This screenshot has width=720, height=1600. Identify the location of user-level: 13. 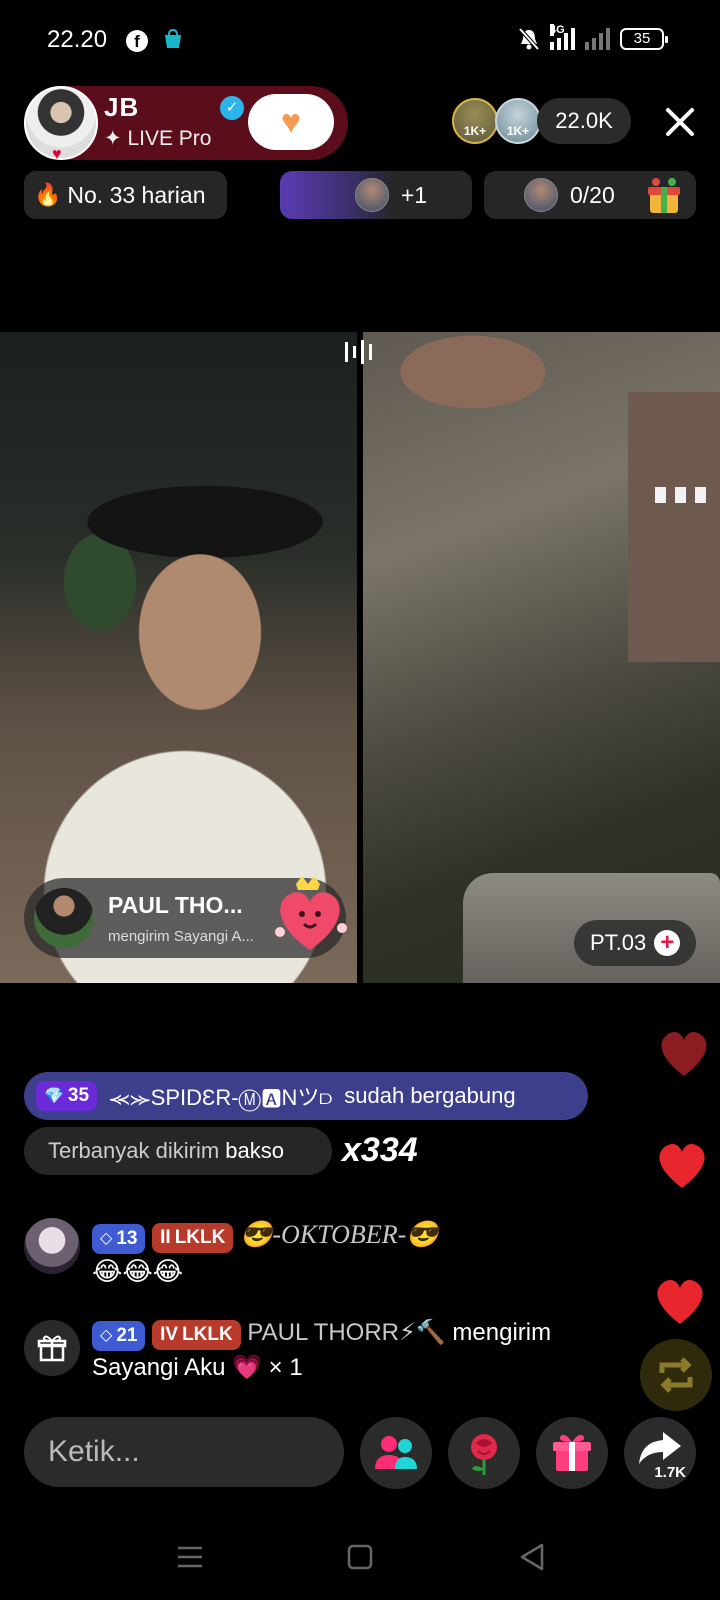
(127, 1238).